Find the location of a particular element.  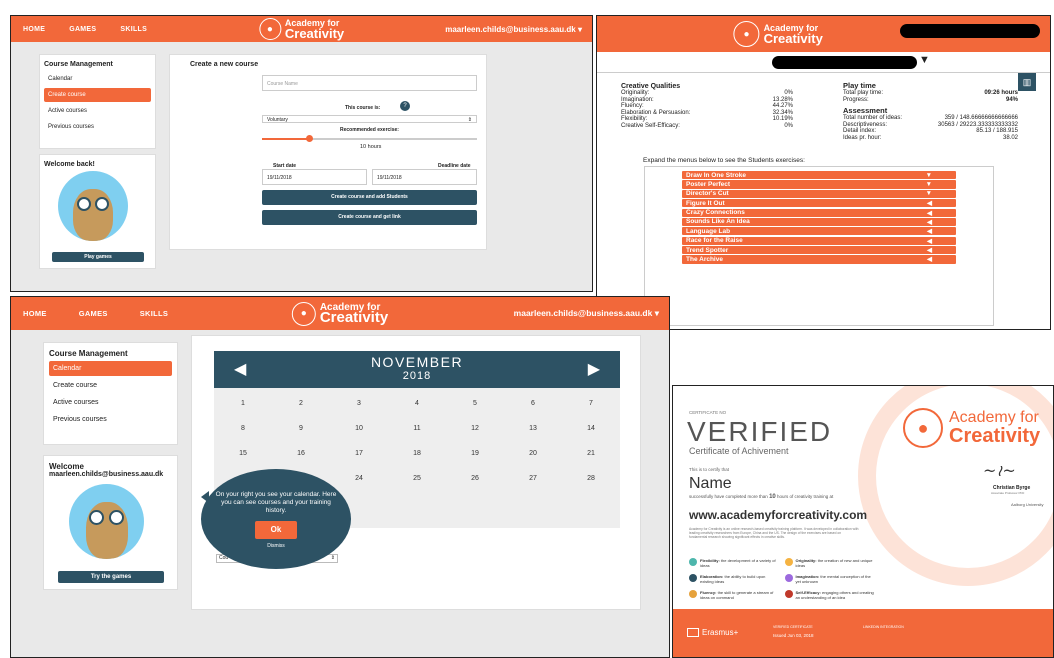

calendar-day: 20 is located at coordinates (533, 453).